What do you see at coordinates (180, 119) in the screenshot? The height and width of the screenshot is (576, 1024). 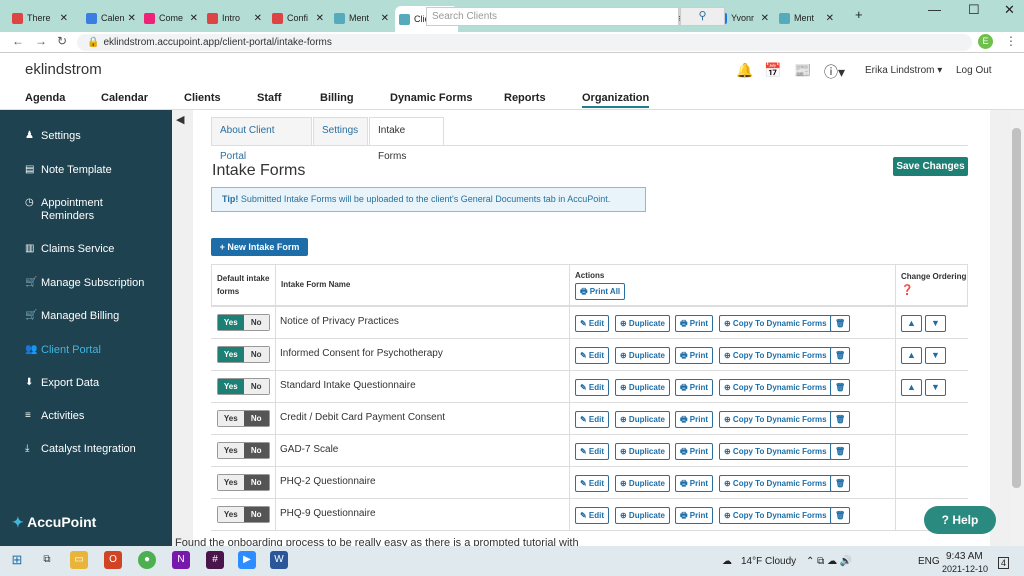 I see `collapse-sidebar-icon: ◀` at bounding box center [180, 119].